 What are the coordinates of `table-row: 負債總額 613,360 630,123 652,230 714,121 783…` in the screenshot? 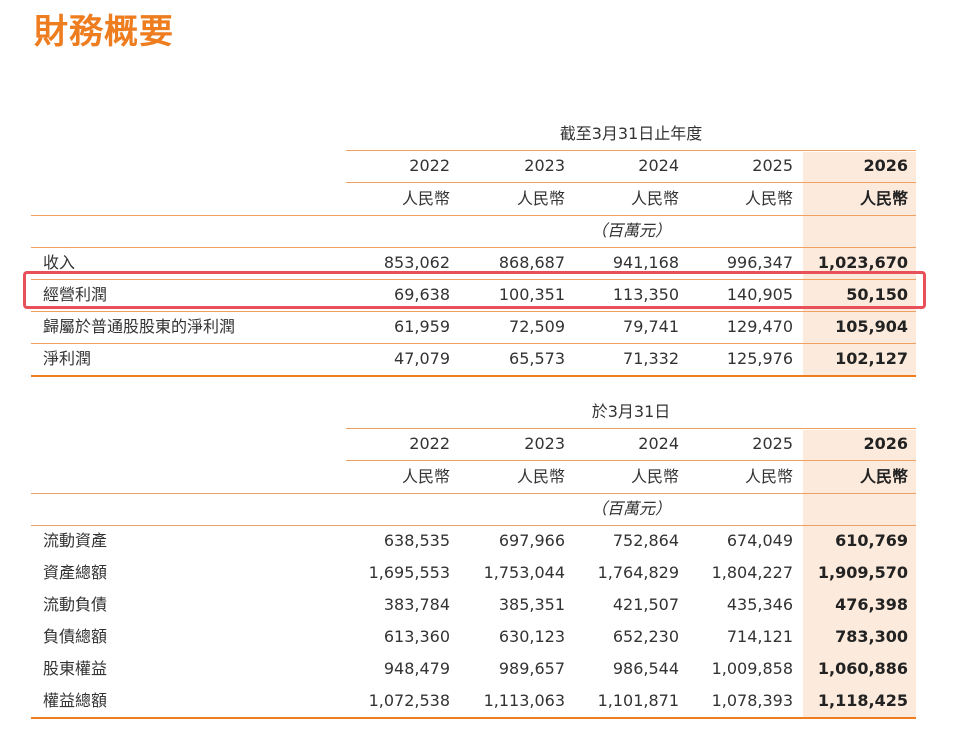 It's located at (473, 637).